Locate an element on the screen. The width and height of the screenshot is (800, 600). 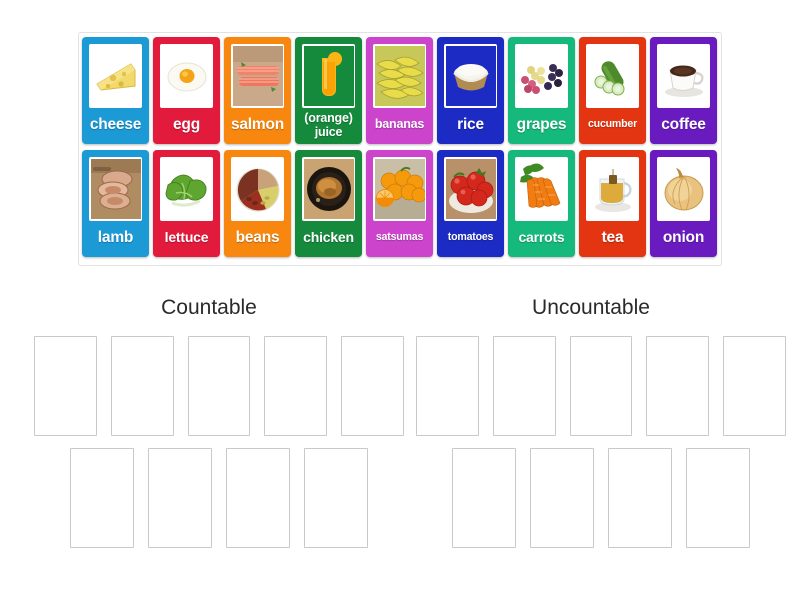
word-card: rice is located at coordinates (470, 90).